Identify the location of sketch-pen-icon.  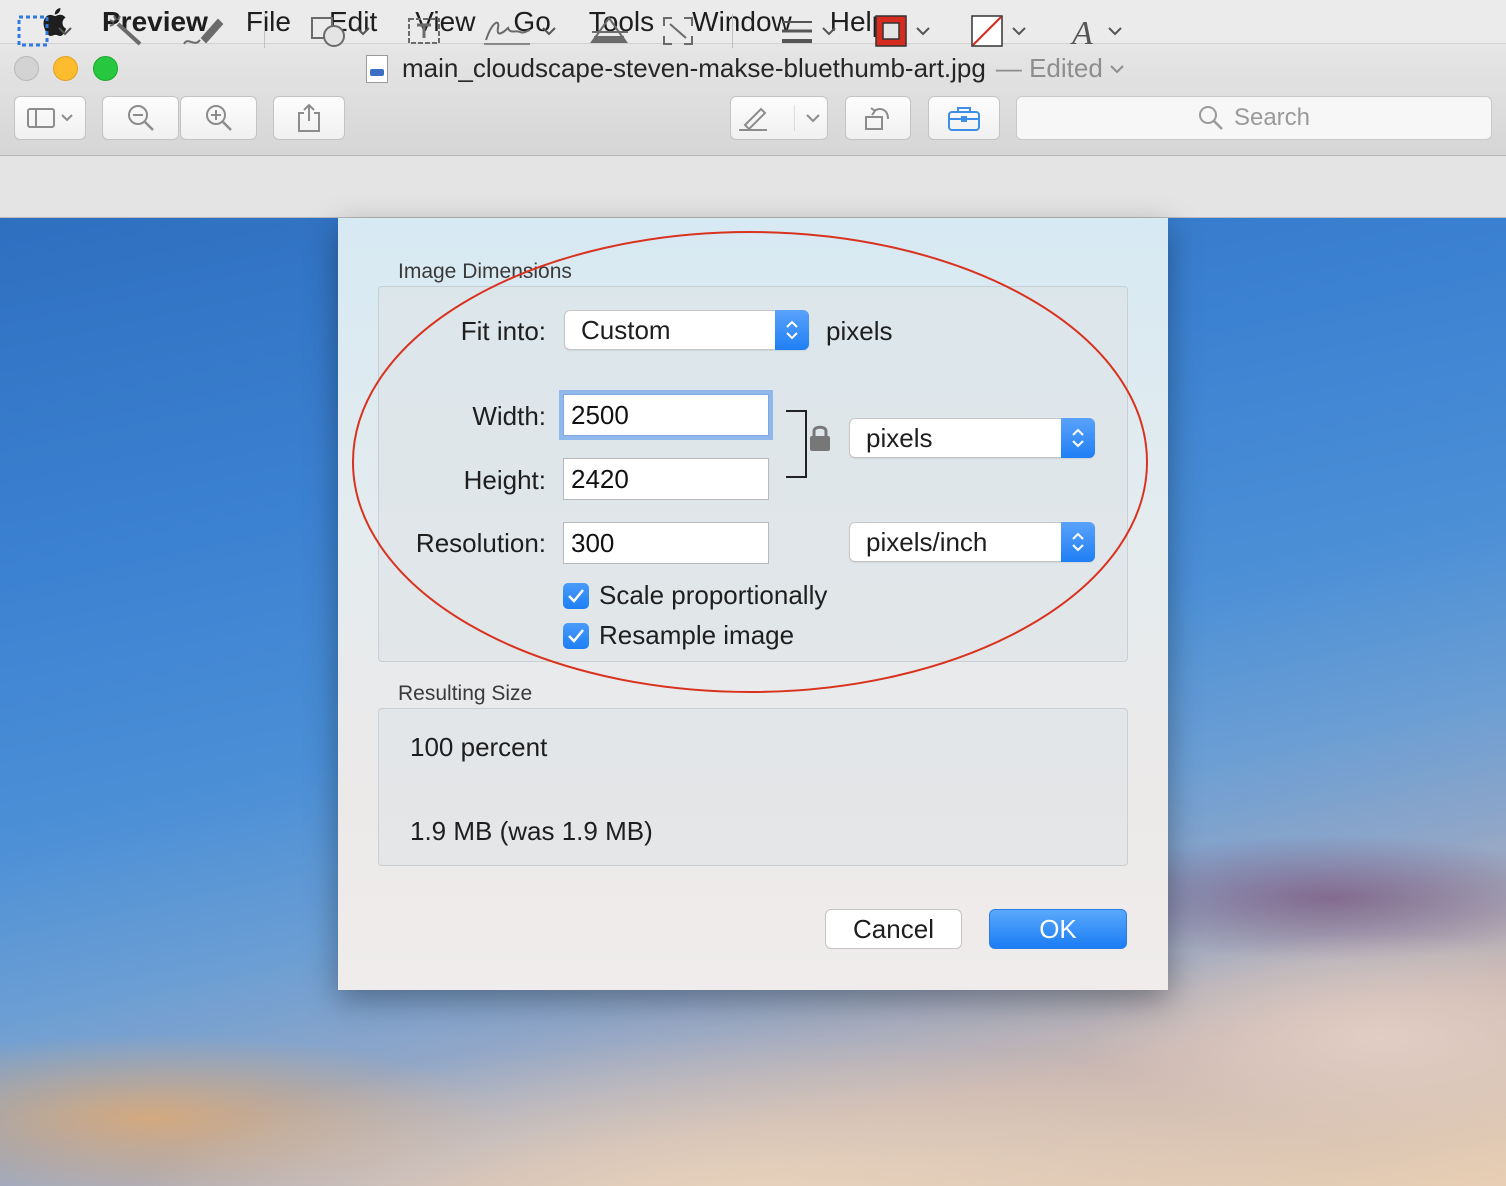
(203, 31).